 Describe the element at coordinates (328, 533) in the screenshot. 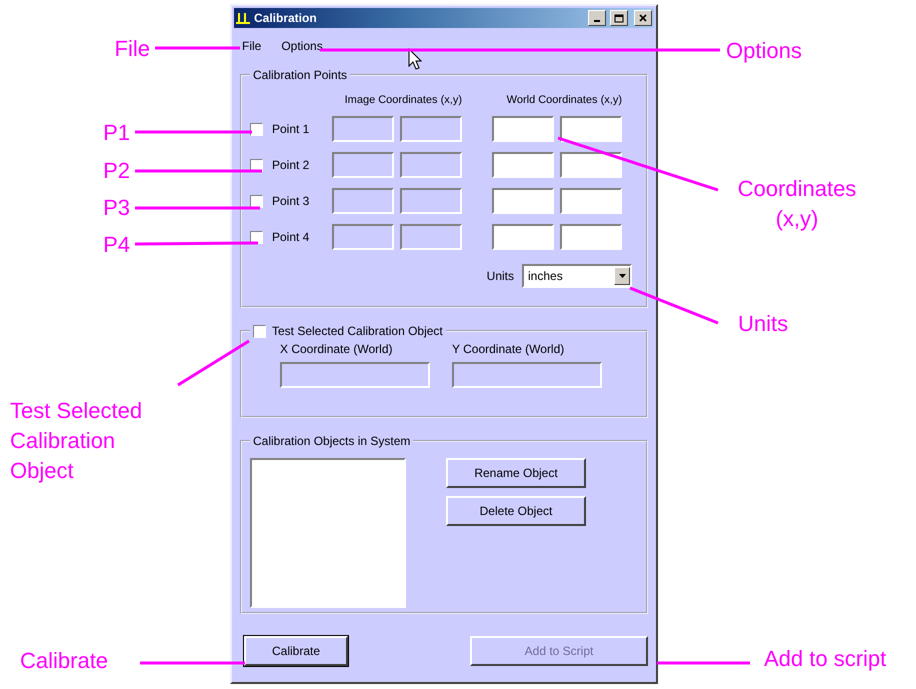

I see `object-list` at that location.